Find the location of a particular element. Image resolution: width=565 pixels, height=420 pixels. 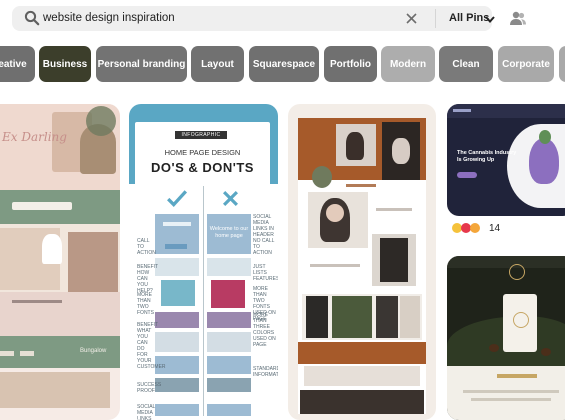

search-bar: website design inspiration All Pins is located at coordinates (253, 18).